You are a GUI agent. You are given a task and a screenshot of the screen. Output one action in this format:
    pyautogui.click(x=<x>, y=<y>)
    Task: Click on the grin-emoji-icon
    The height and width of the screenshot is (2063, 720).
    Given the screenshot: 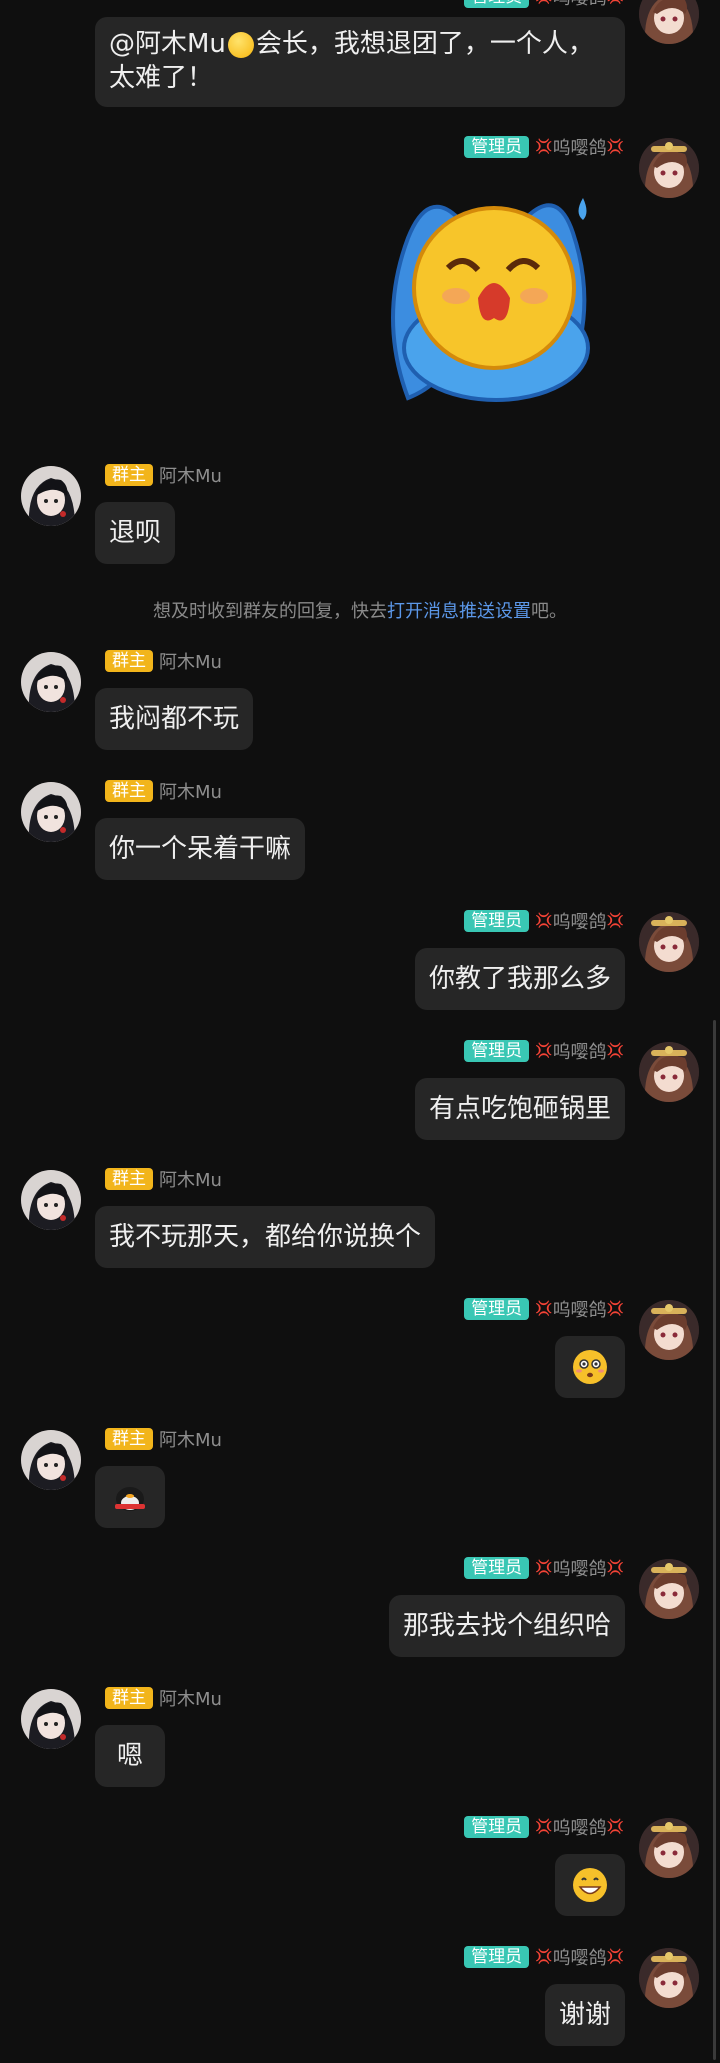 What is the action you would take?
    pyautogui.click(x=590, y=1885)
    